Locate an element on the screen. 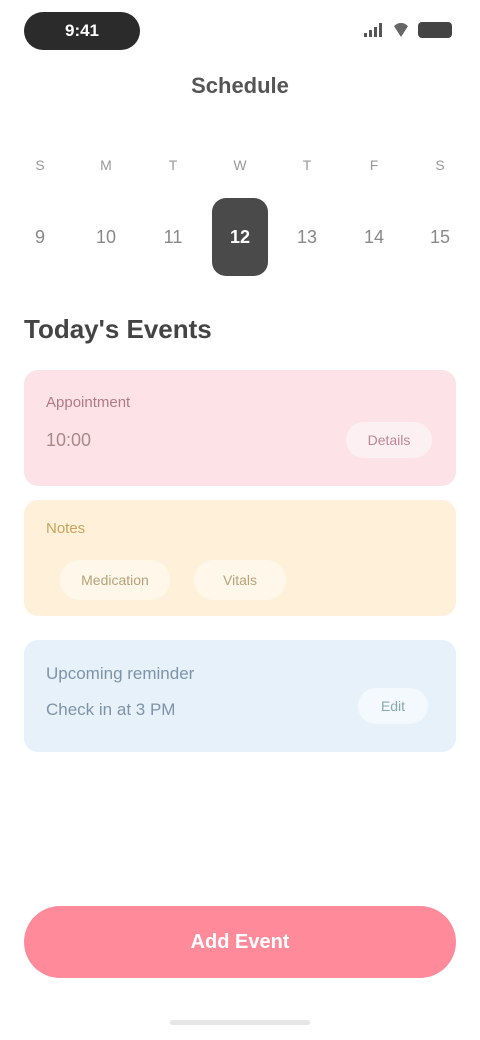 The width and height of the screenshot is (480, 1040). day-number: 15 is located at coordinates (440, 237).